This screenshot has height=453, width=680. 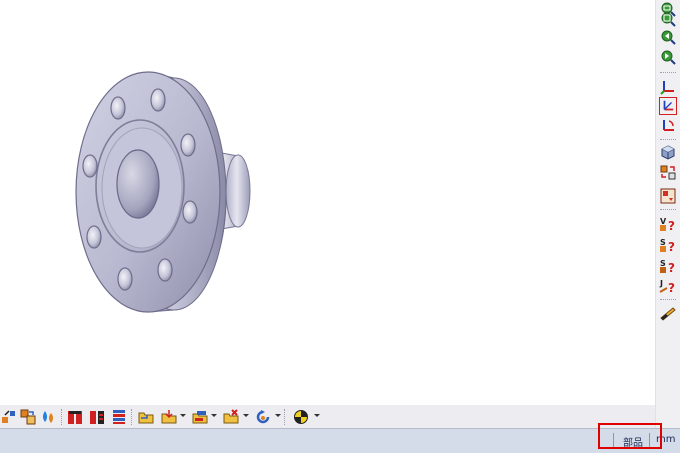 What do you see at coordinates (667, 214) in the screenshot?
I see `view-toolbar: V? S? S? J?` at bounding box center [667, 214].